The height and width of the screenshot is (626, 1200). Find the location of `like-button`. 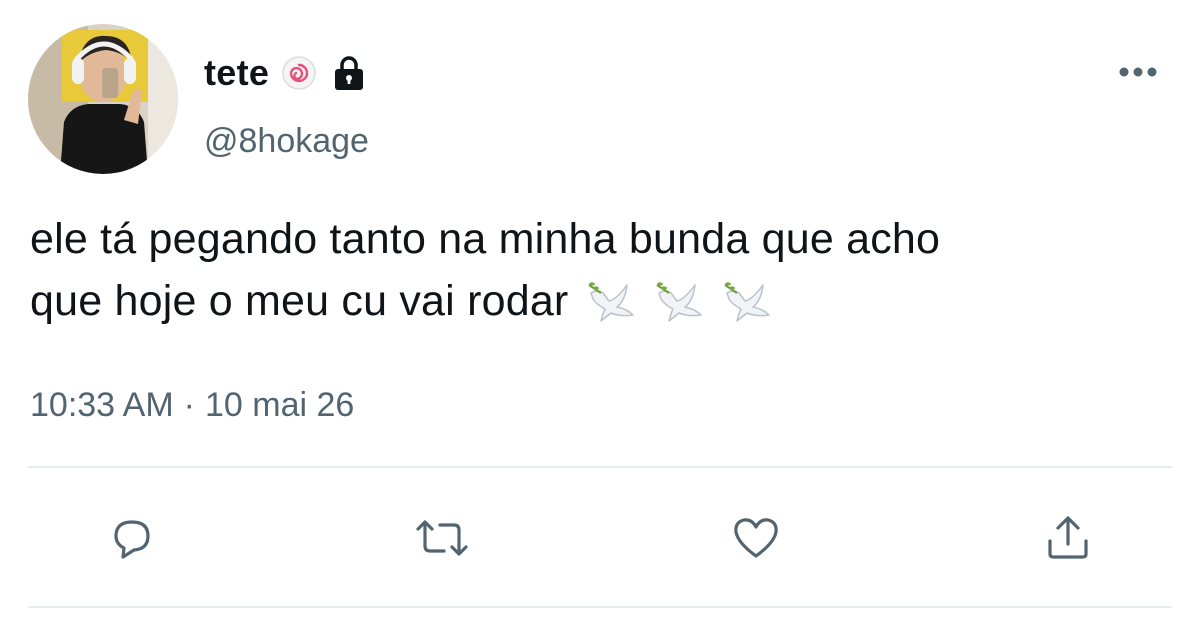

like-button is located at coordinates (756, 538).